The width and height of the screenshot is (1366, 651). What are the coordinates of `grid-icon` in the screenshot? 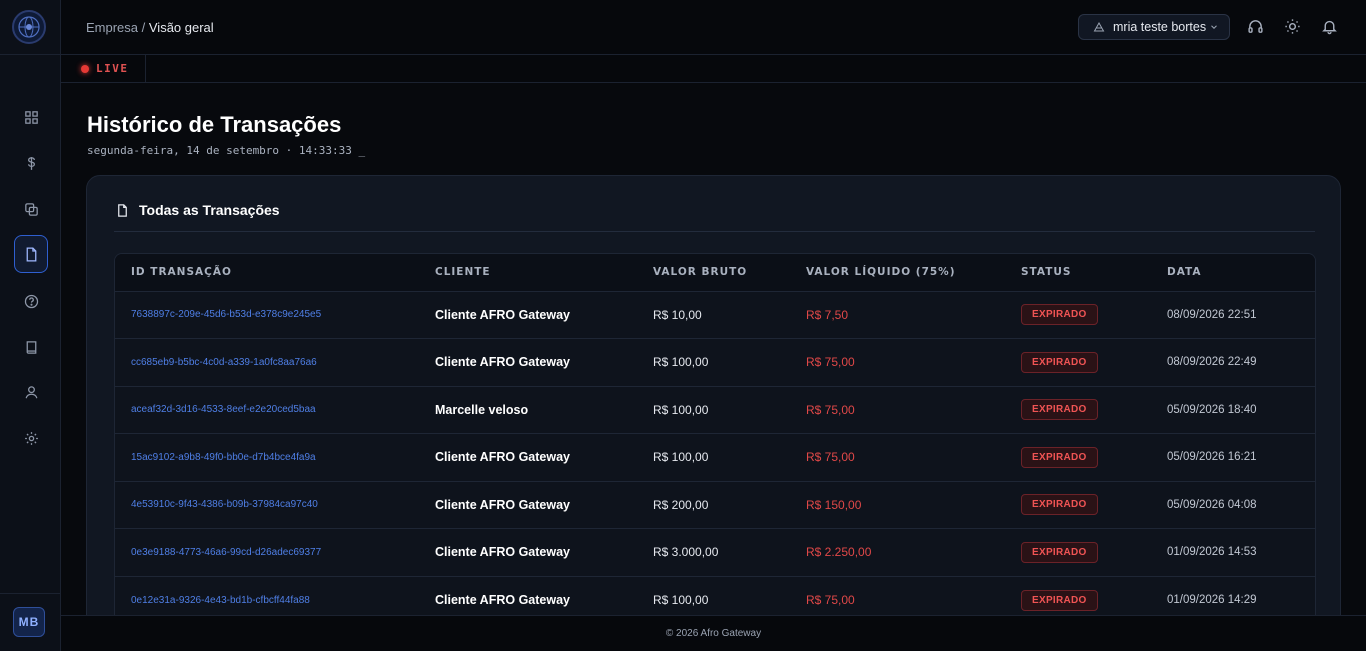 It's located at (31, 117).